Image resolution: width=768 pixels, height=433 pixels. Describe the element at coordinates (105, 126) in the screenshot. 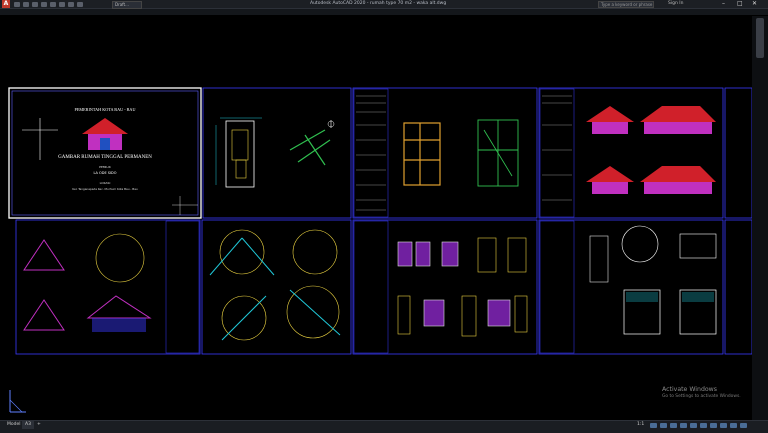

I see `cover-house-roof` at that location.